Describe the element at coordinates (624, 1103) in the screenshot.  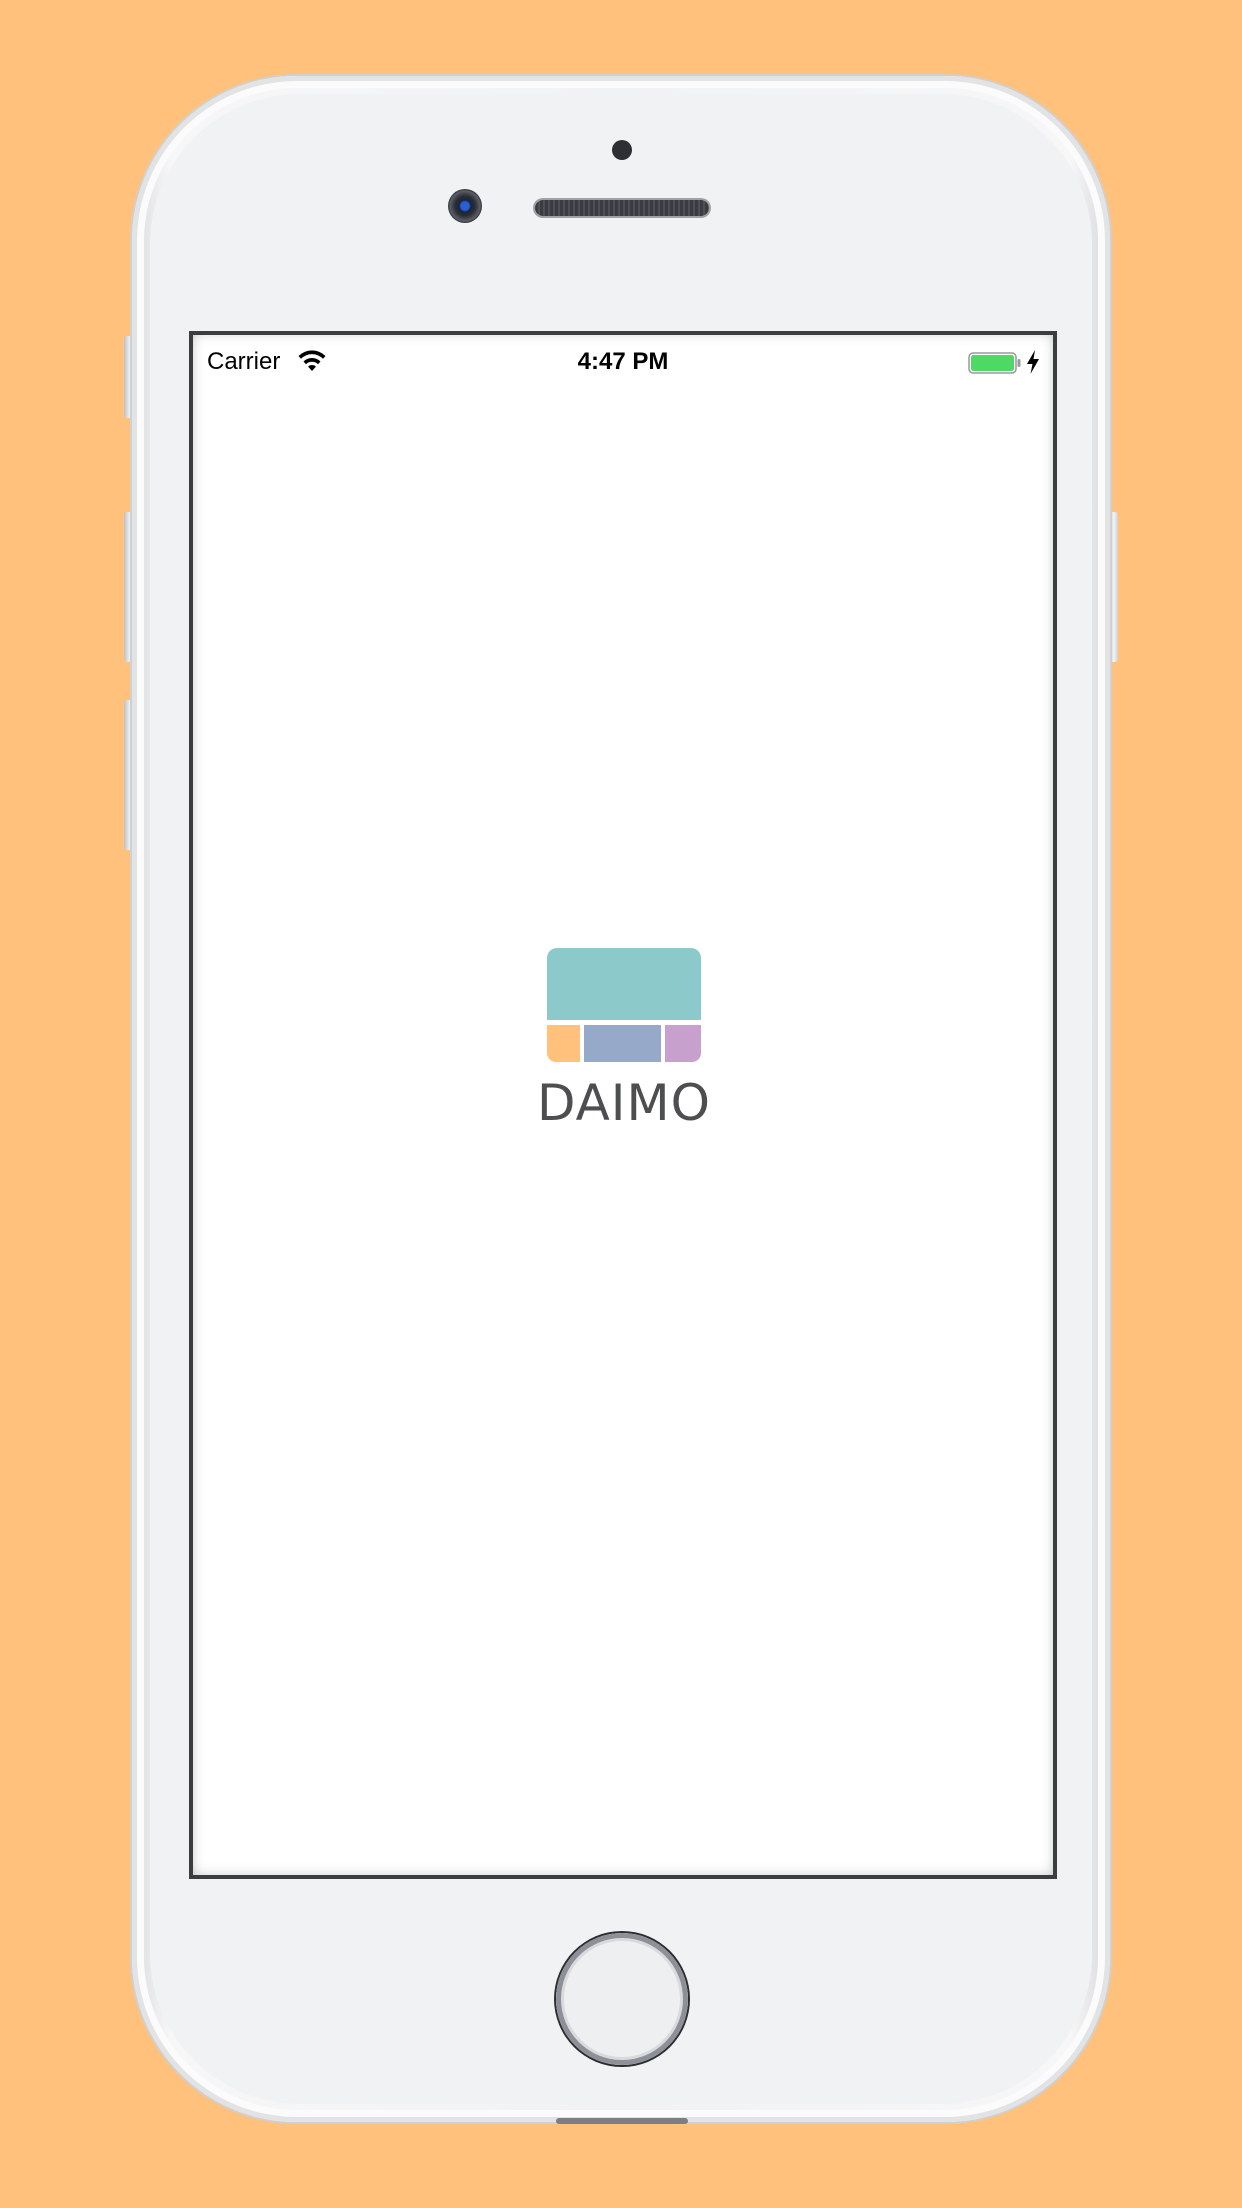
I see `app-name-wordmark: DAIMO` at that location.